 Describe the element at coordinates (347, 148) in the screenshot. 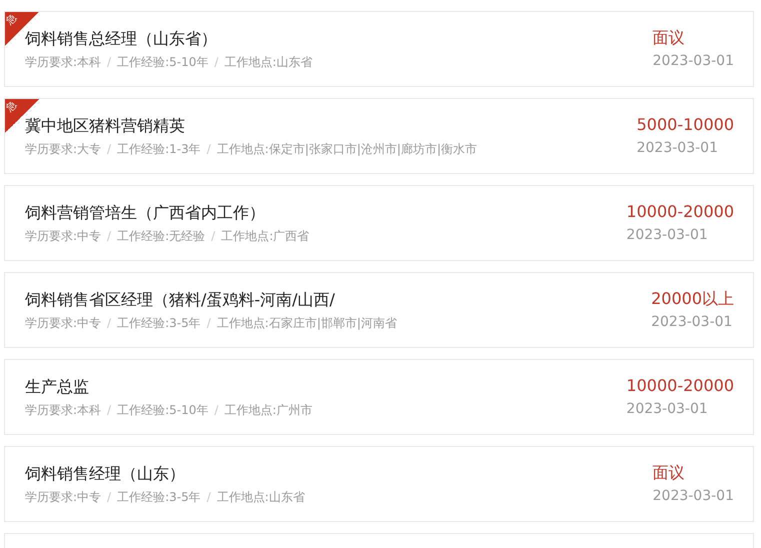

I see `job-requirement: 工作地点:保定市|张家口市|沧州市|廊坊市|衡水市` at that location.